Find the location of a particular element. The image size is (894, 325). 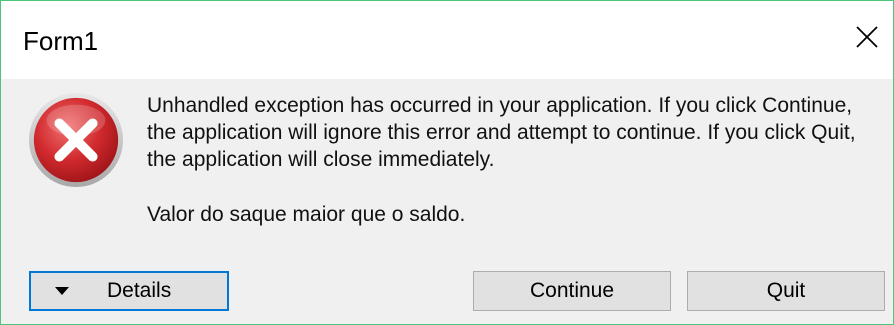

close-icon is located at coordinates (867, 37).